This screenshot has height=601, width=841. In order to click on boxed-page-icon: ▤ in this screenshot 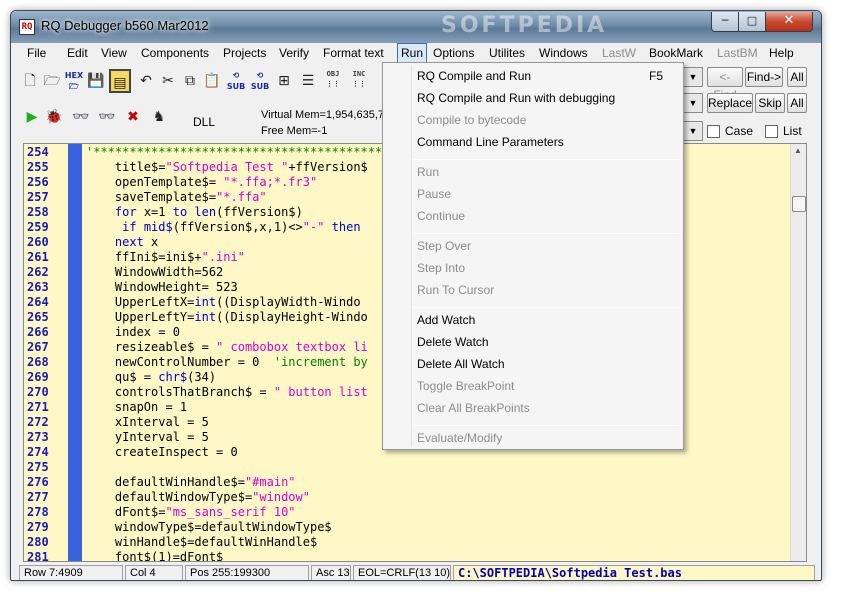, I will do `click(120, 81)`.